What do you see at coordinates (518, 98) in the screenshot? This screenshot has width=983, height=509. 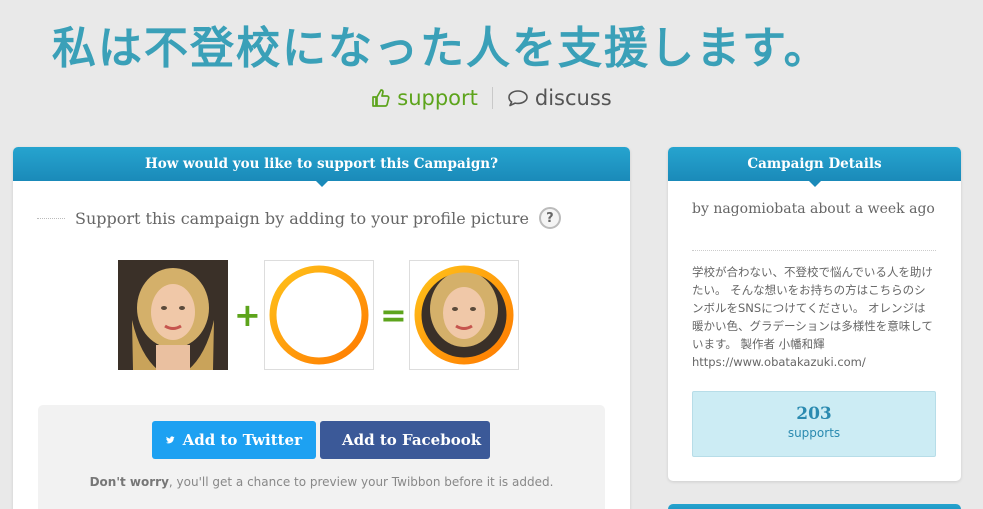 I see `speech-bubble-icon` at bounding box center [518, 98].